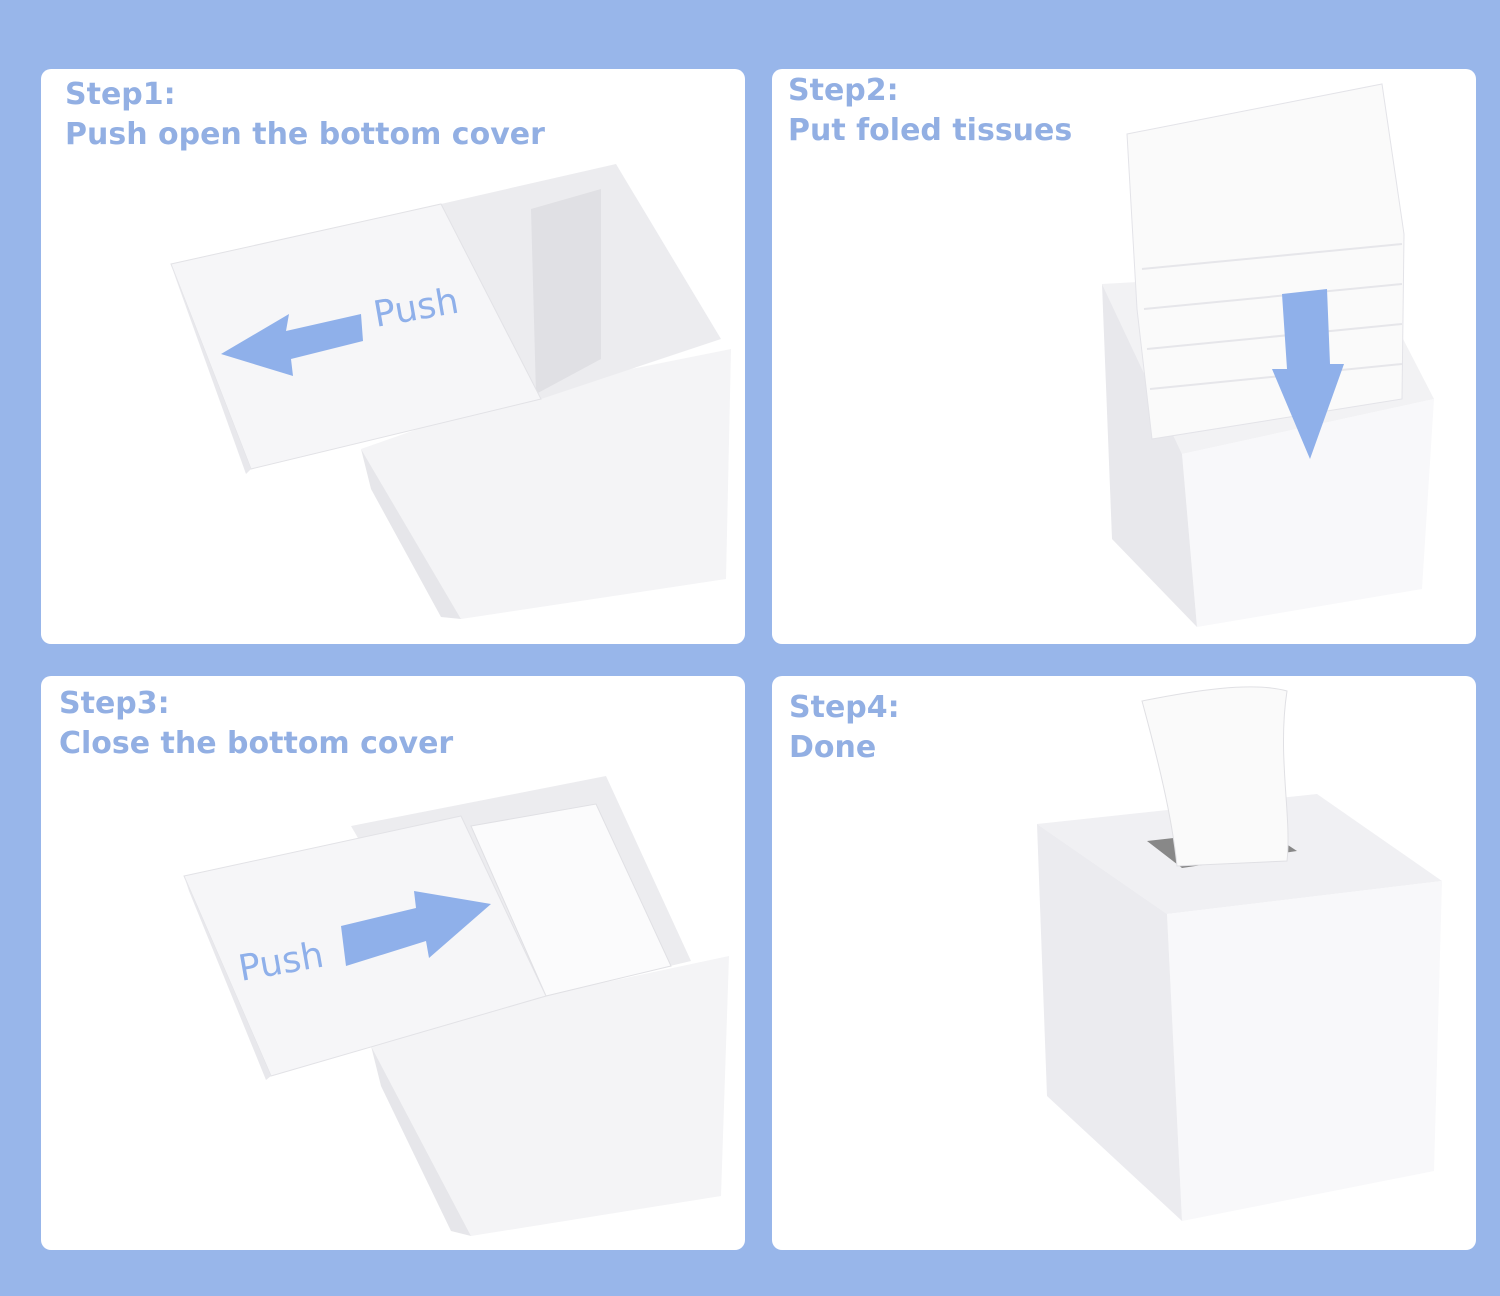 This screenshot has width=1500, height=1296. I want to click on step-3-text: Close the bottom cover, so click(256, 743).